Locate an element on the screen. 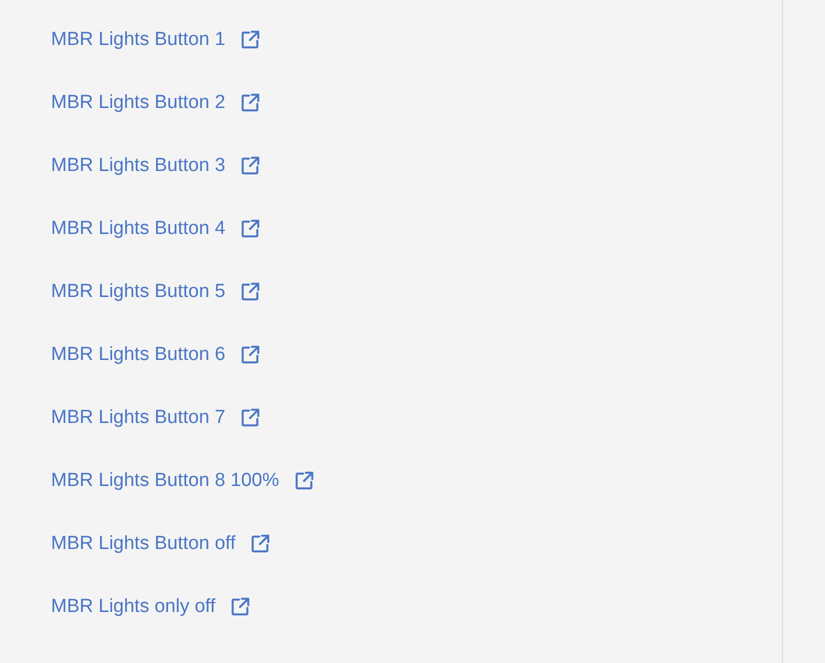  link: MBR Lights Button 5 is located at coordinates (138, 292).